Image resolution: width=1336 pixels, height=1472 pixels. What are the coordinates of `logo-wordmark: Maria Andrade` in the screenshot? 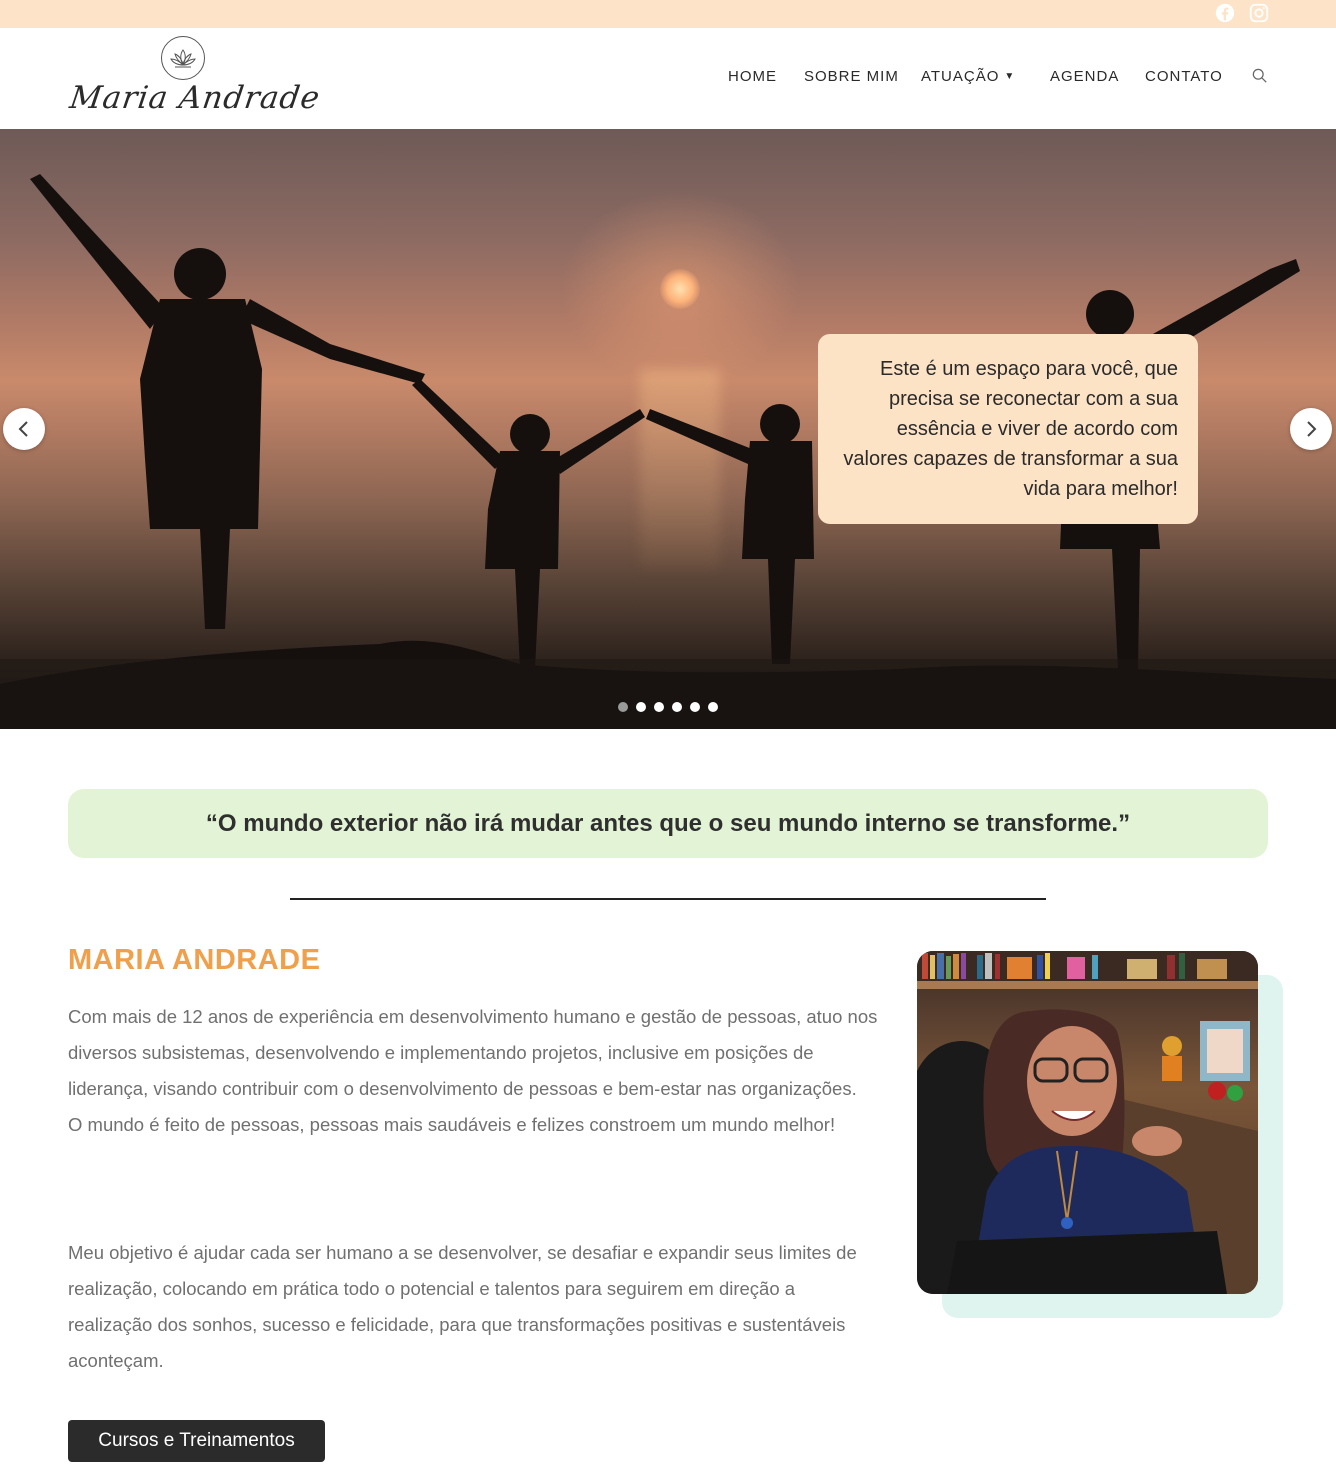 It's located at (195, 98).